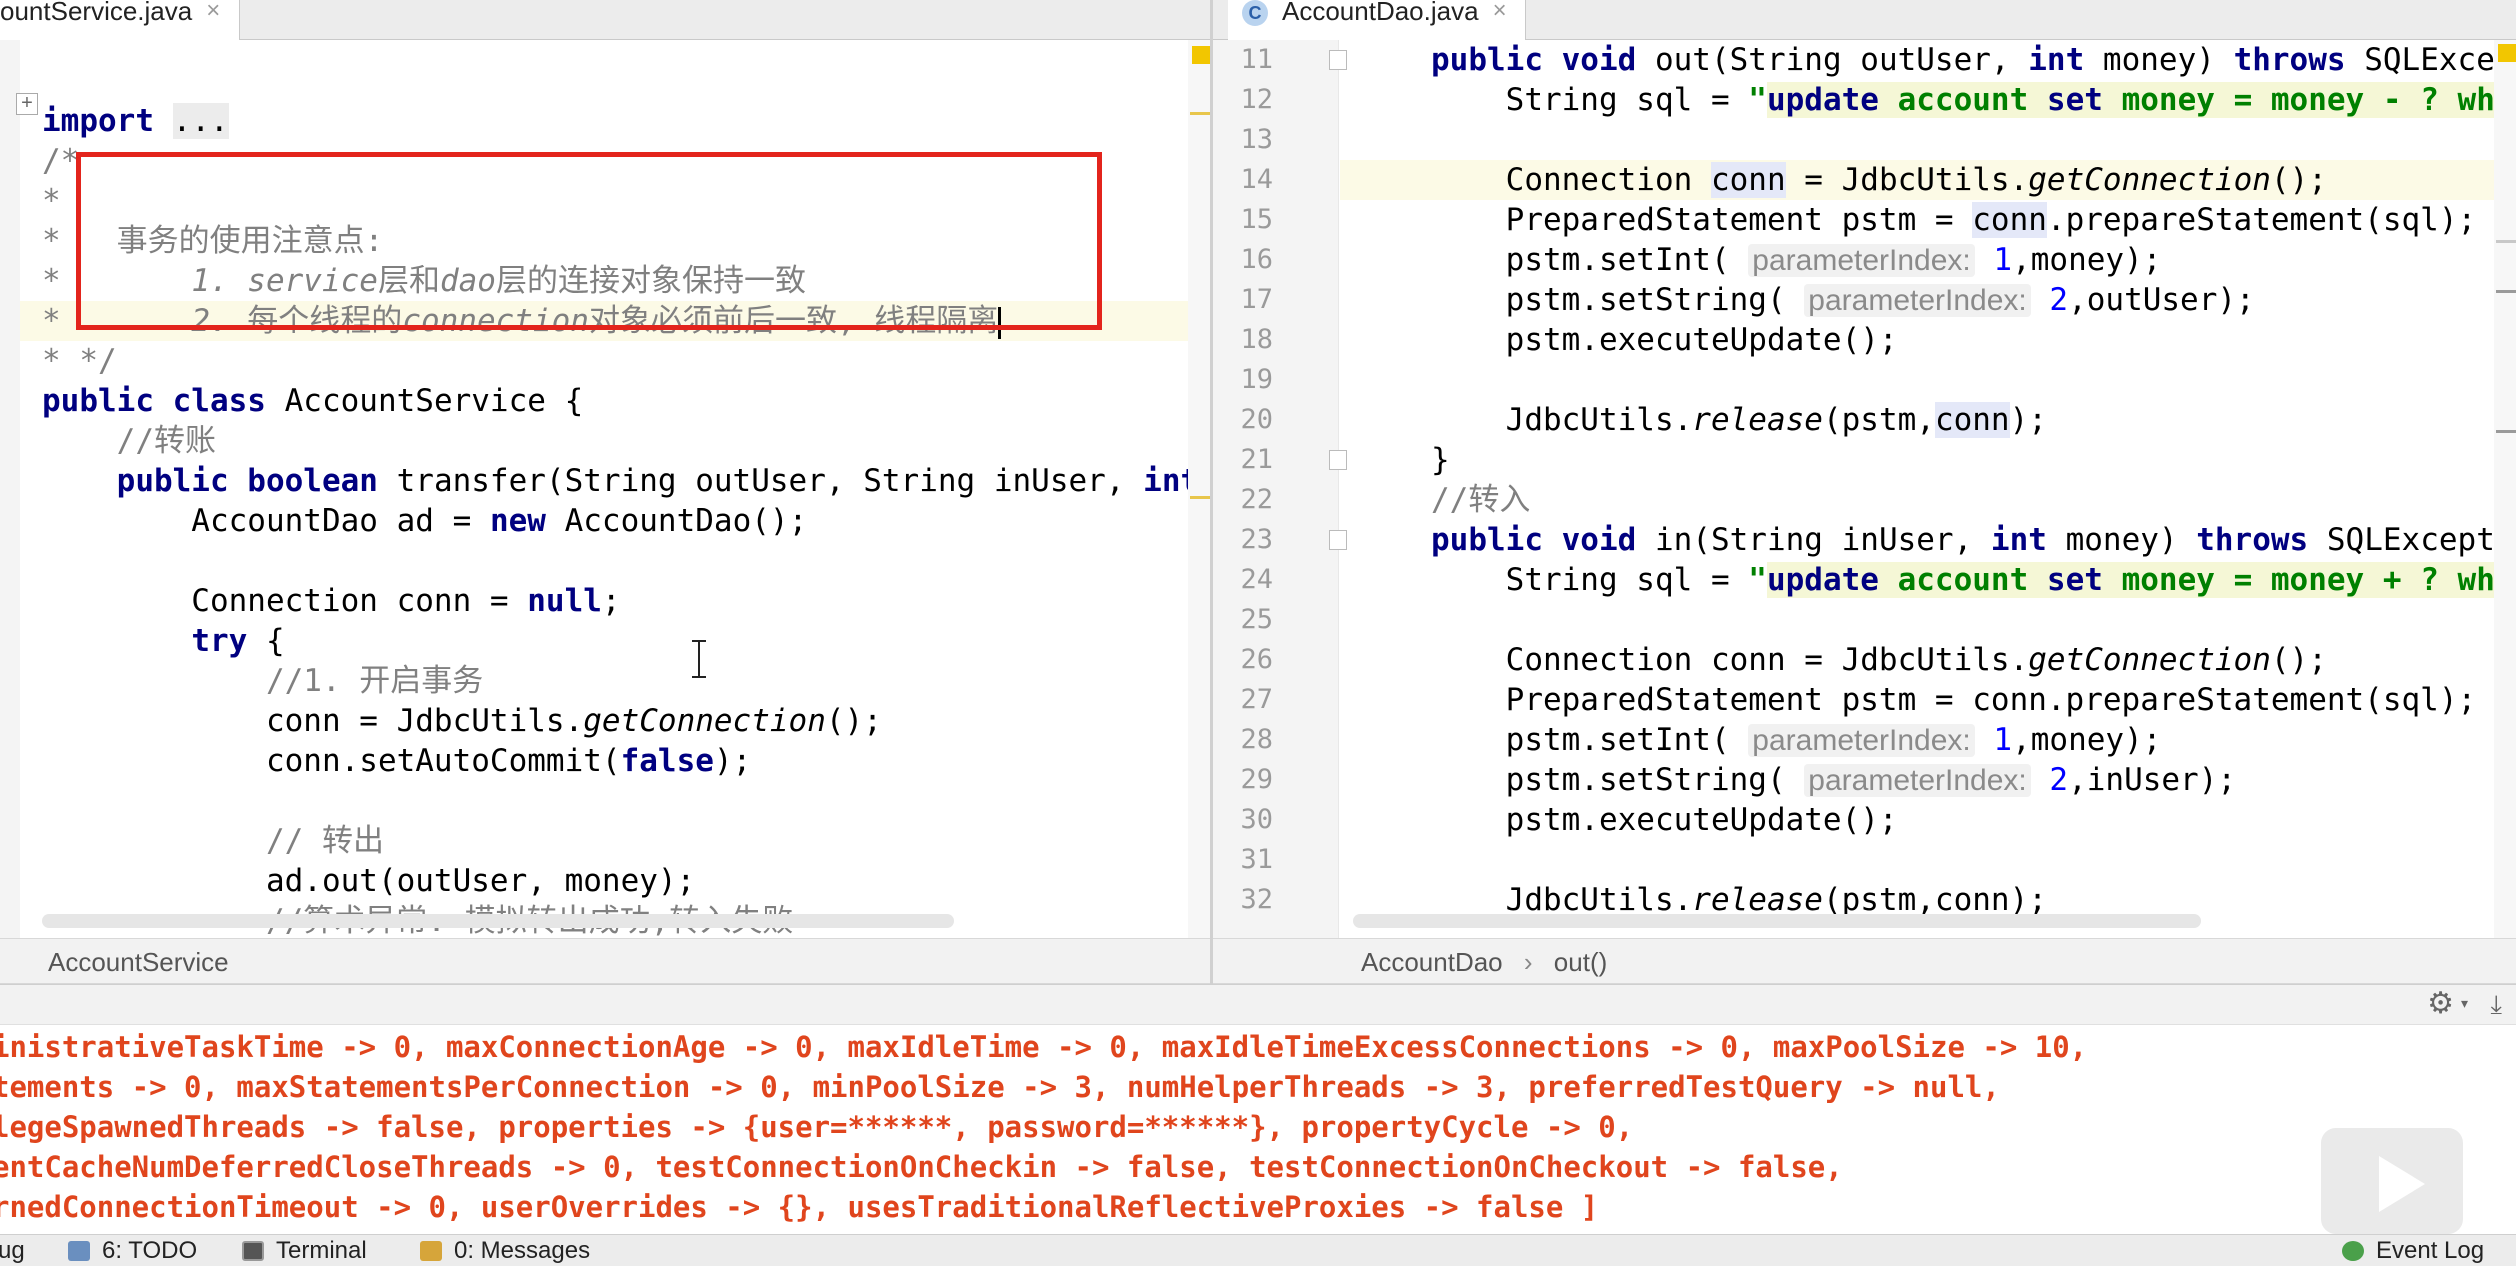 The image size is (2516, 1266). What do you see at coordinates (699, 659) in the screenshot?
I see `mouse-ibeam-cursor` at bounding box center [699, 659].